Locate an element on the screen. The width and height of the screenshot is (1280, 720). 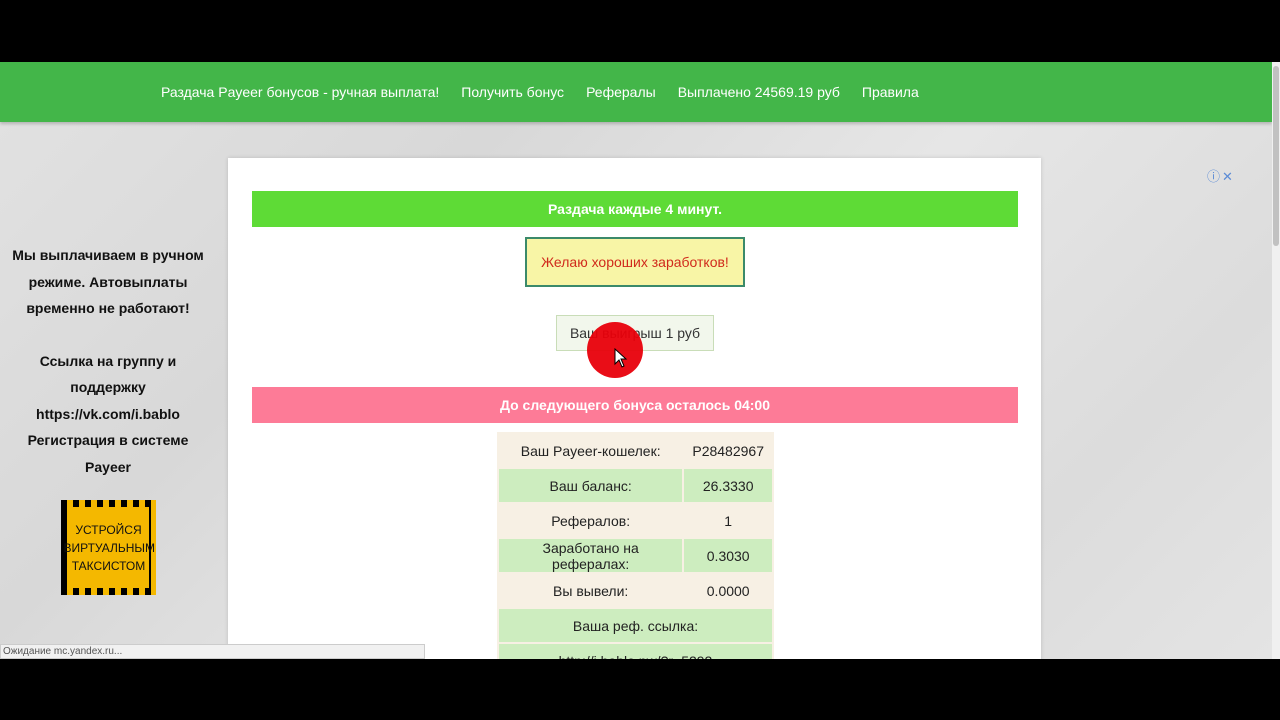
table-row: Ваш Payeer-кошелек: P28482967 is located at coordinates (635, 450).